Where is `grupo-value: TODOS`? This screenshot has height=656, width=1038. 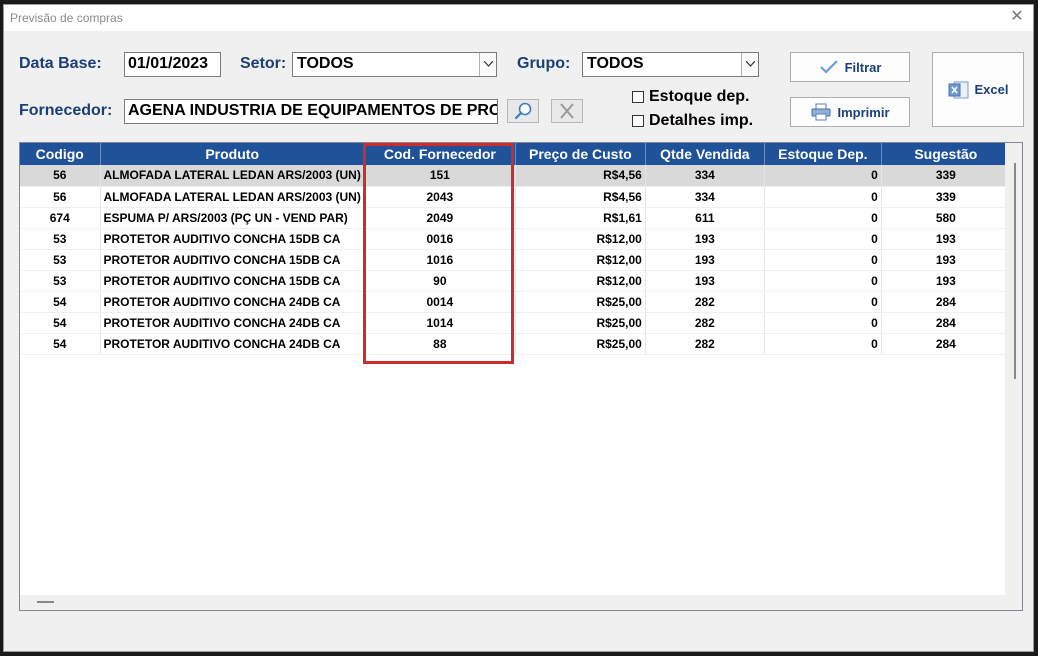
grupo-value: TODOS is located at coordinates (615, 63).